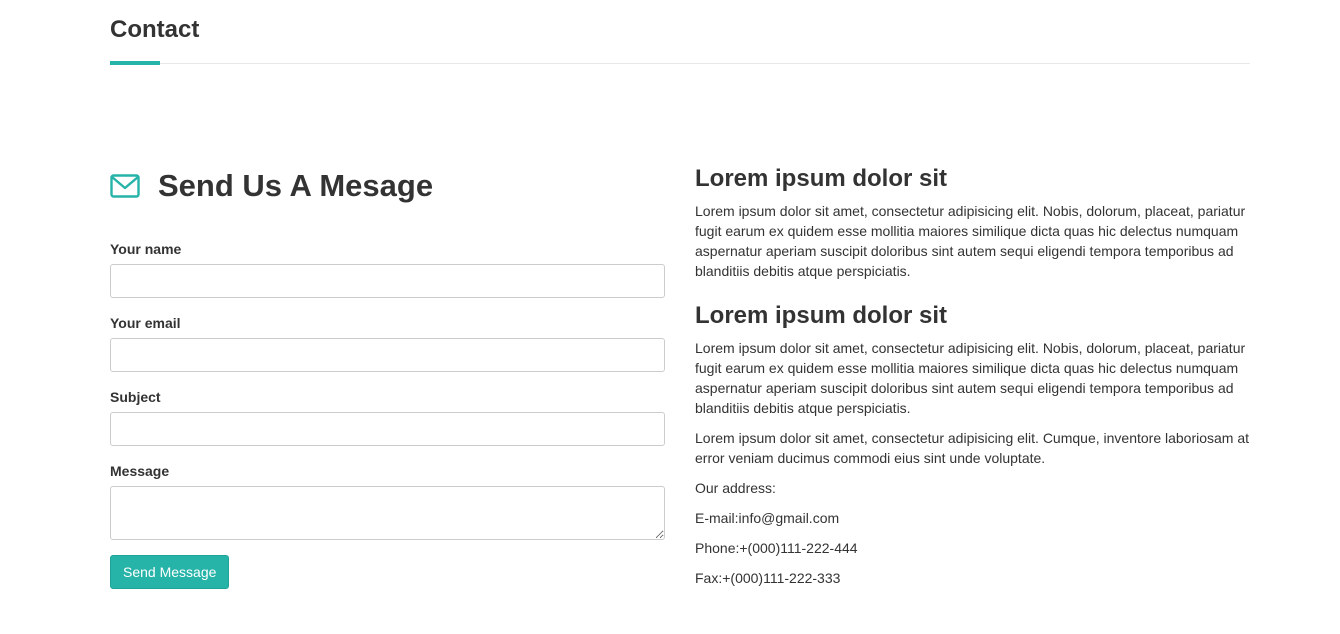  I want to click on name-input, so click(387, 281).